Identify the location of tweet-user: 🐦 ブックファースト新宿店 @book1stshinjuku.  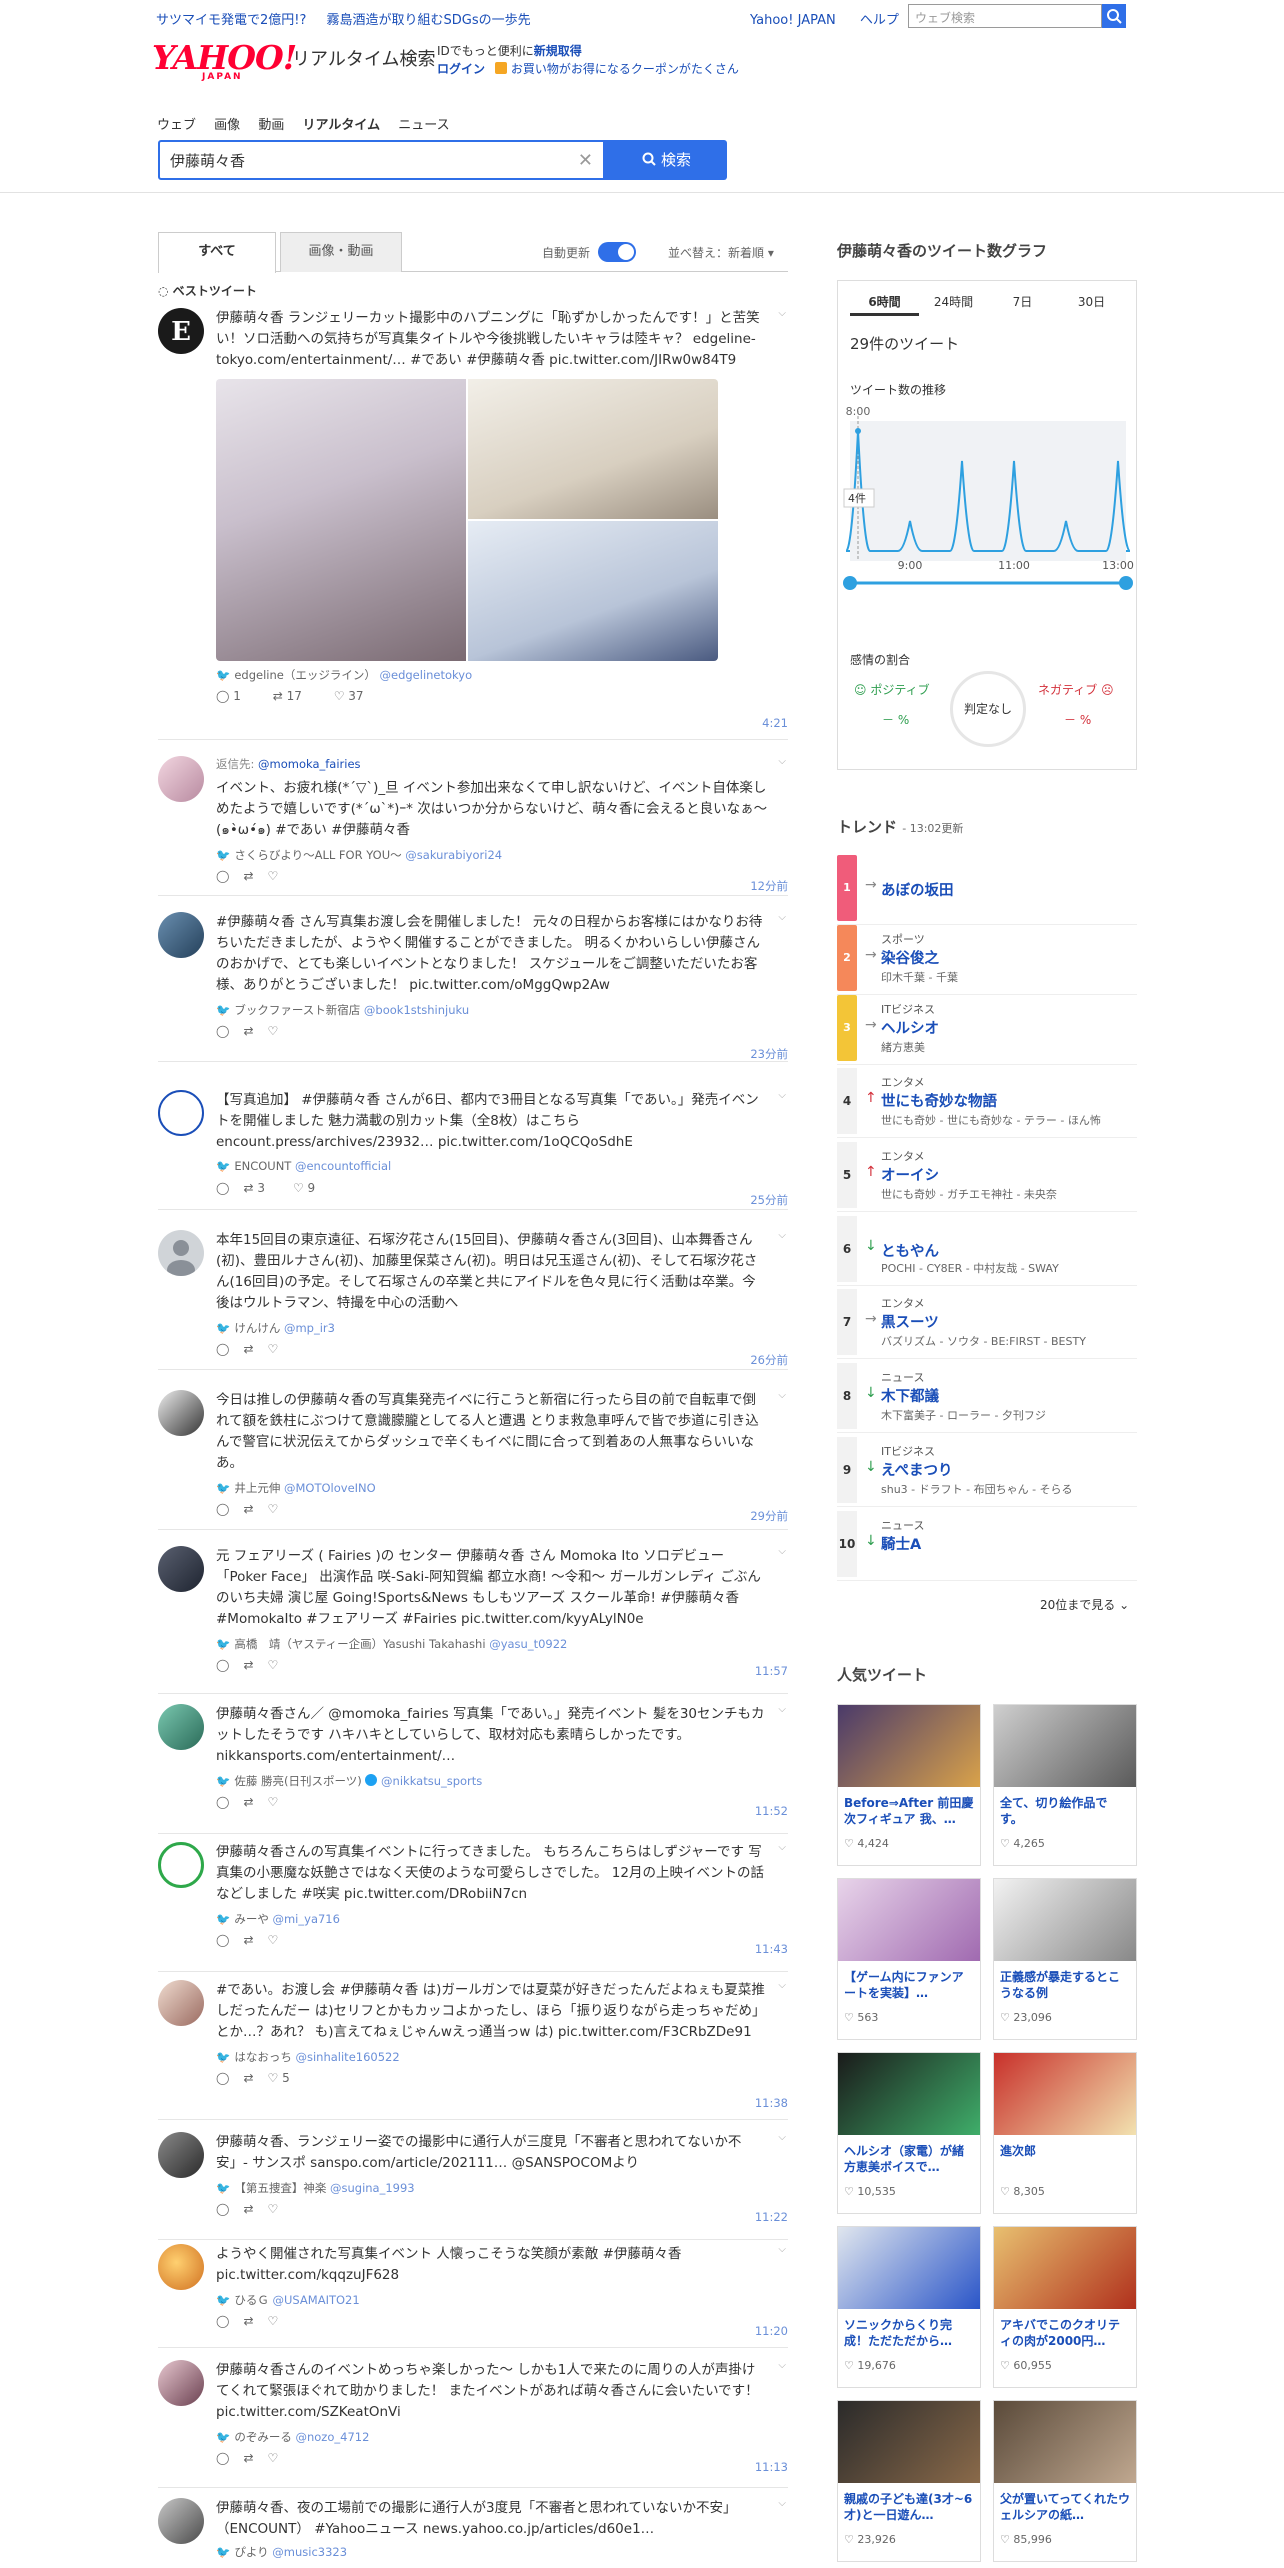
(492, 1010).